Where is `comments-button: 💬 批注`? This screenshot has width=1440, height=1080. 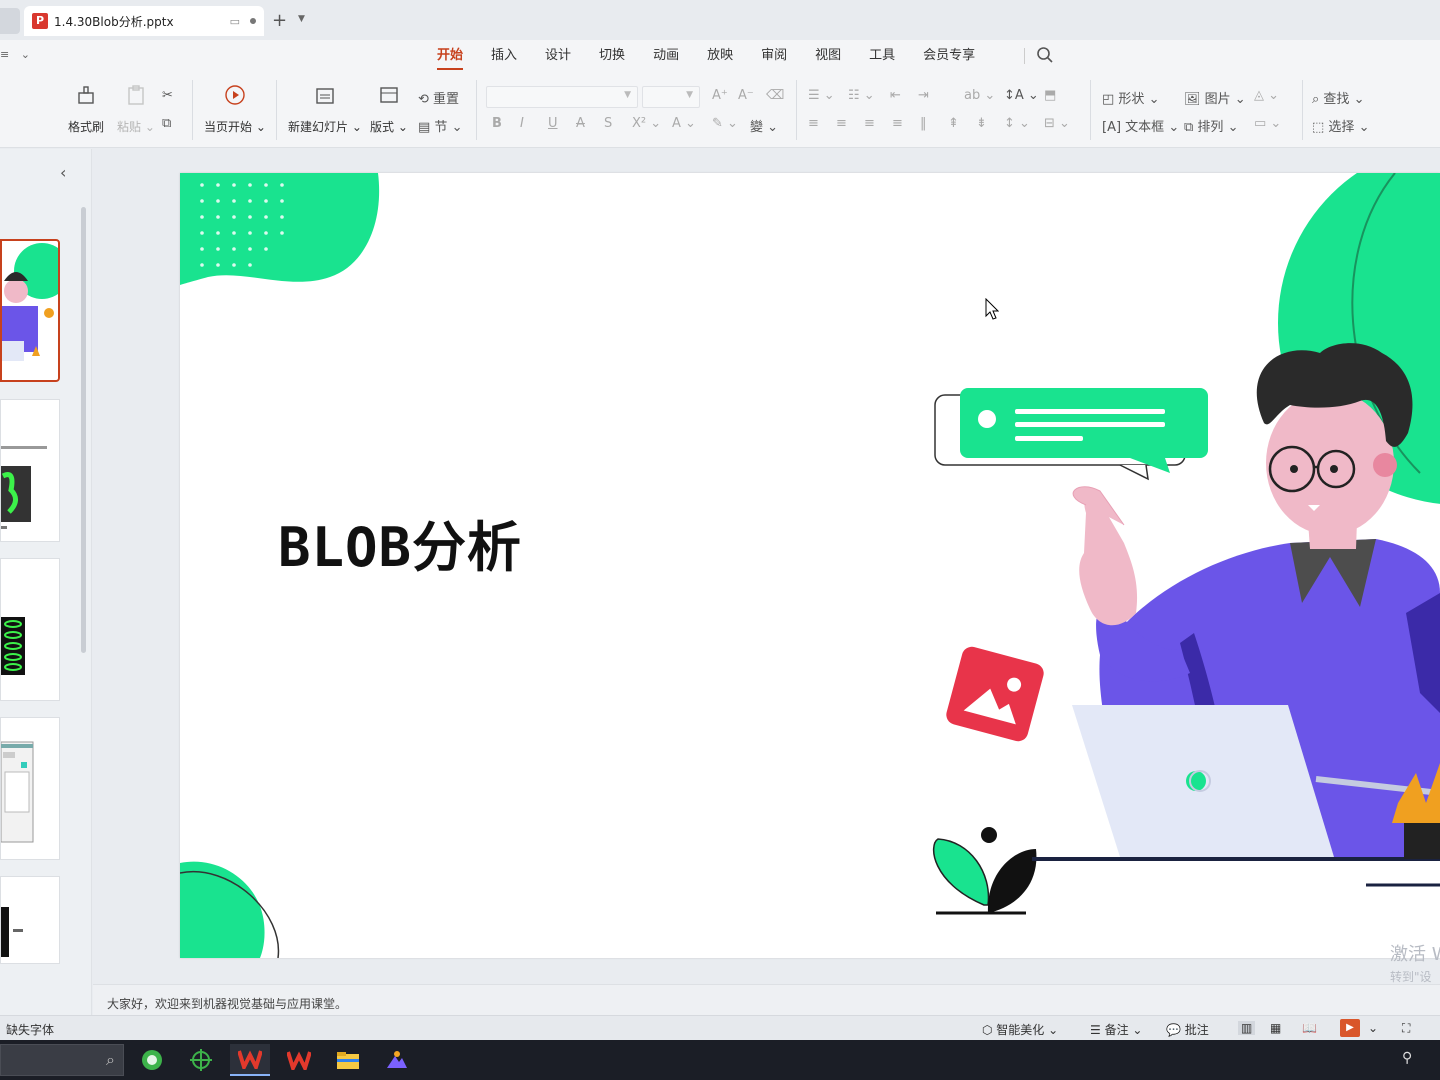 comments-button: 💬 批注 is located at coordinates (1187, 1029).